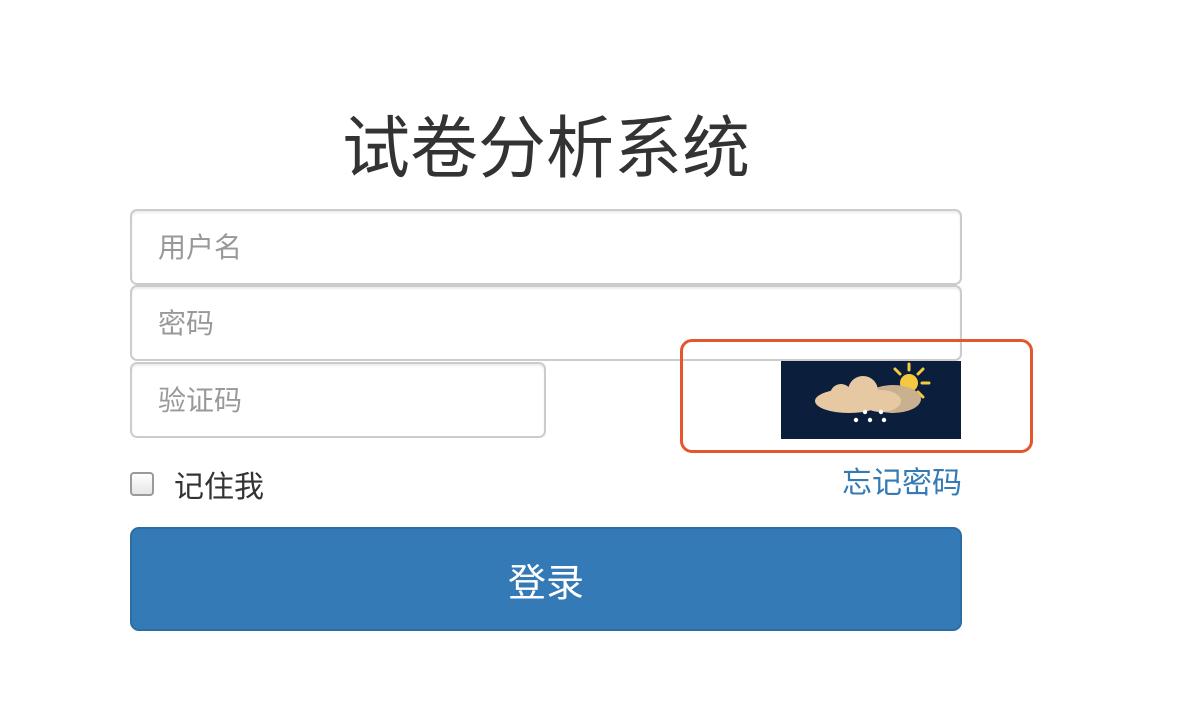 The height and width of the screenshot is (724, 1194). What do you see at coordinates (546, 323) in the screenshot?
I see `password-input` at bounding box center [546, 323].